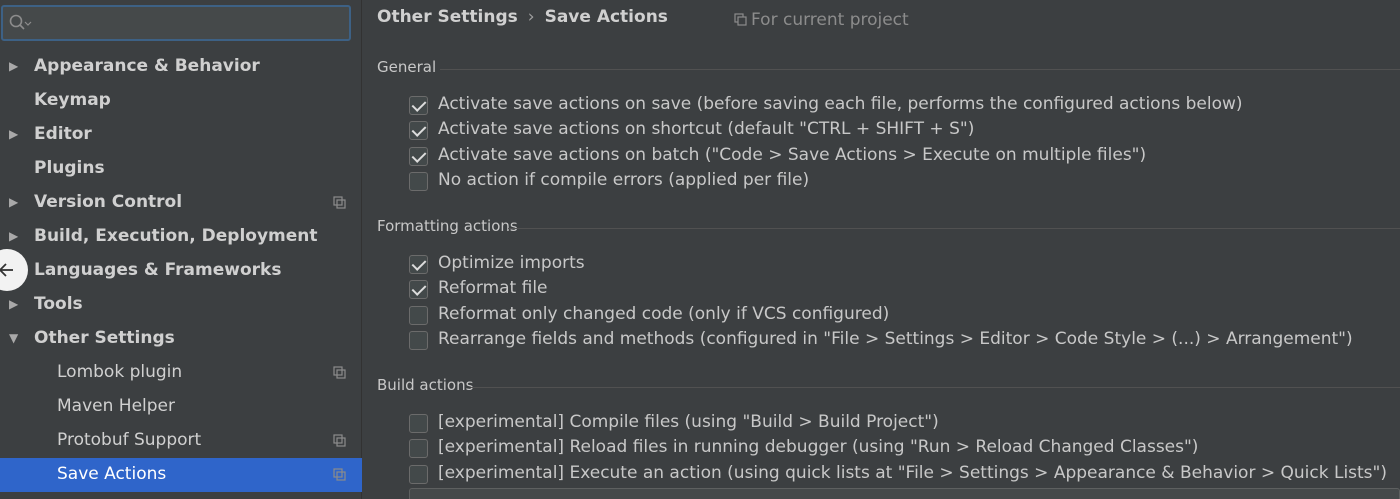  I want to click on sidebar-item-label: Lombok plugin, so click(120, 372).